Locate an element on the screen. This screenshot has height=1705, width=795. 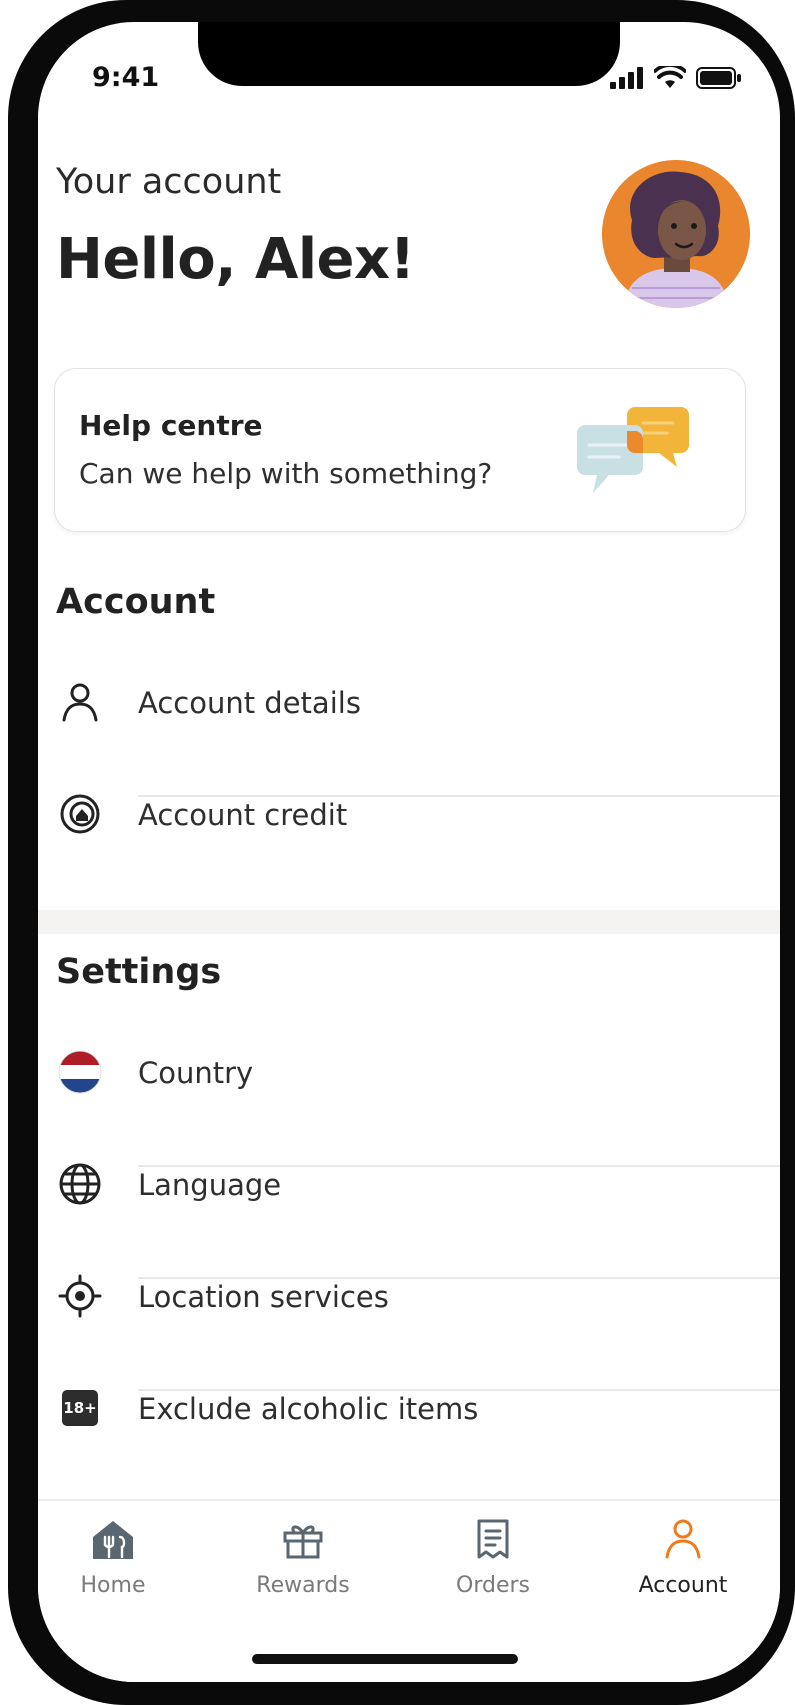
avatar-illustration is located at coordinates (676, 234).